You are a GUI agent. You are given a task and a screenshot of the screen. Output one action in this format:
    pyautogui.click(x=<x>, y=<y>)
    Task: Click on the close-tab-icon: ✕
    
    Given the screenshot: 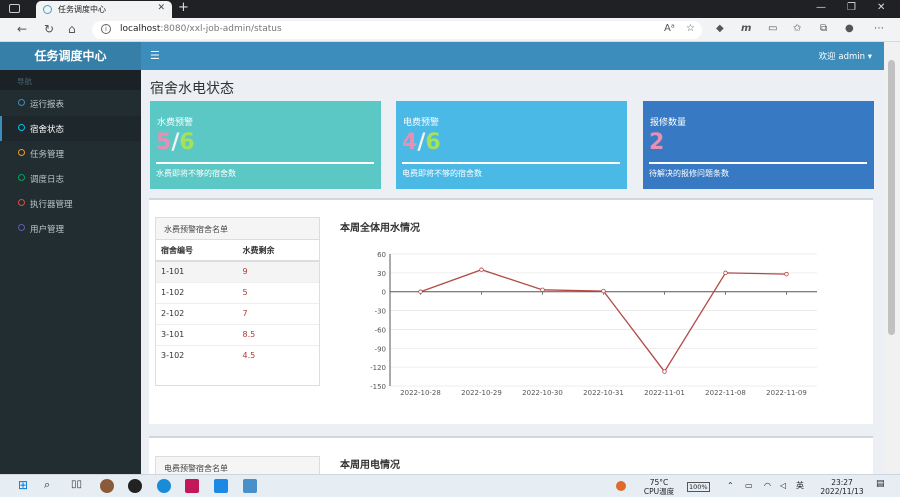 What is the action you would take?
    pyautogui.click(x=161, y=8)
    